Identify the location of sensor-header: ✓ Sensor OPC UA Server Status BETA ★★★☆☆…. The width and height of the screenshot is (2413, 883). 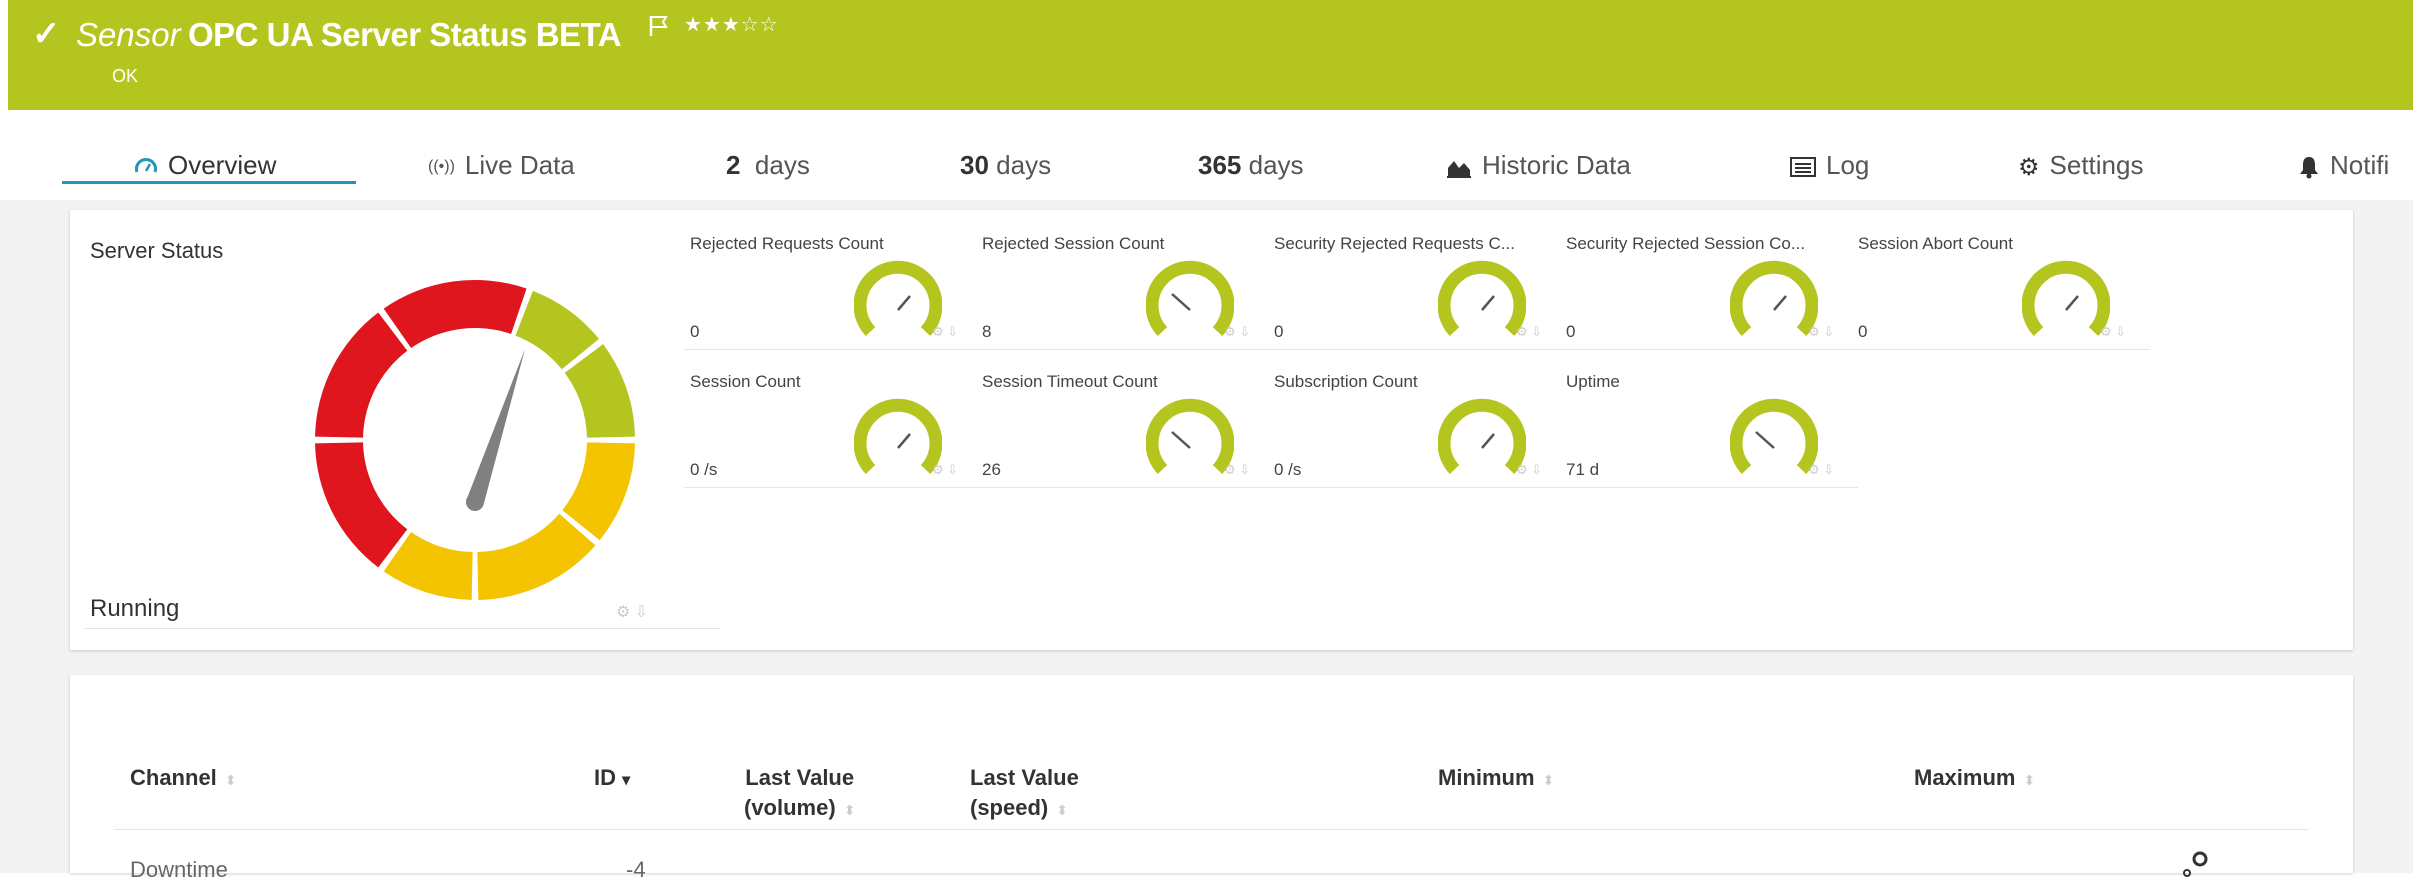
(1210, 55).